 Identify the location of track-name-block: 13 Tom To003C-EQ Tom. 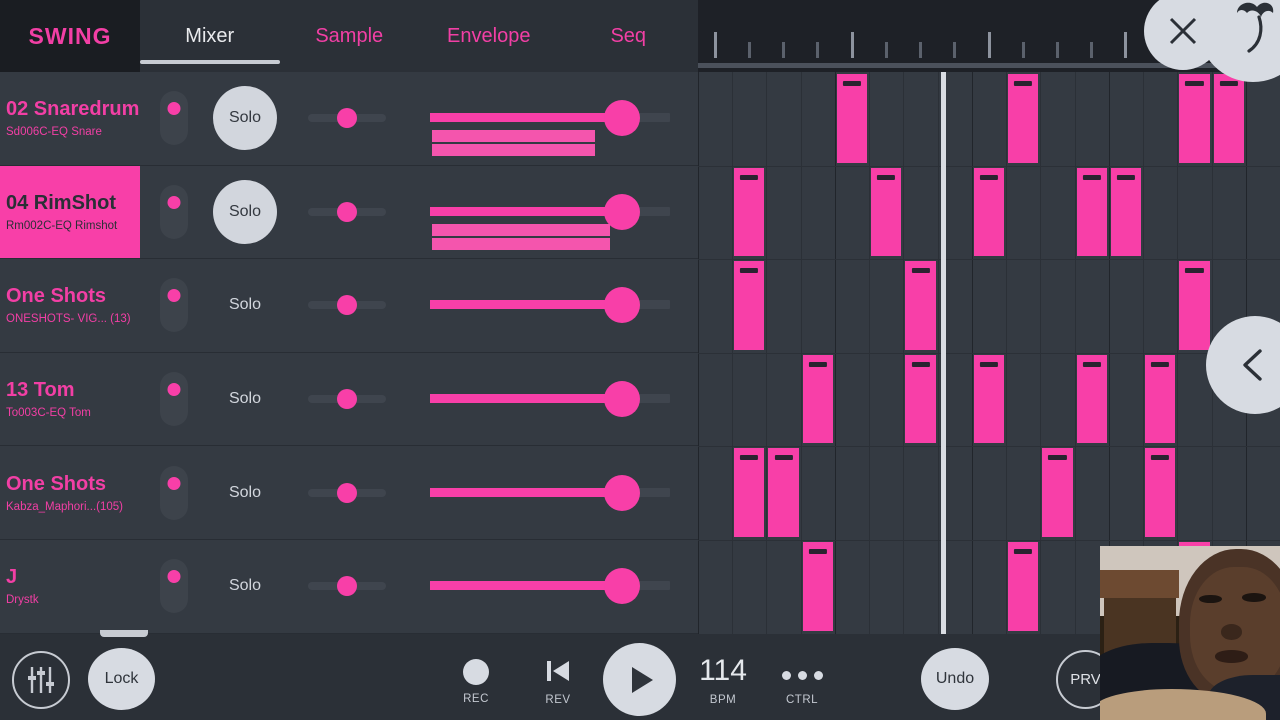
(70, 399).